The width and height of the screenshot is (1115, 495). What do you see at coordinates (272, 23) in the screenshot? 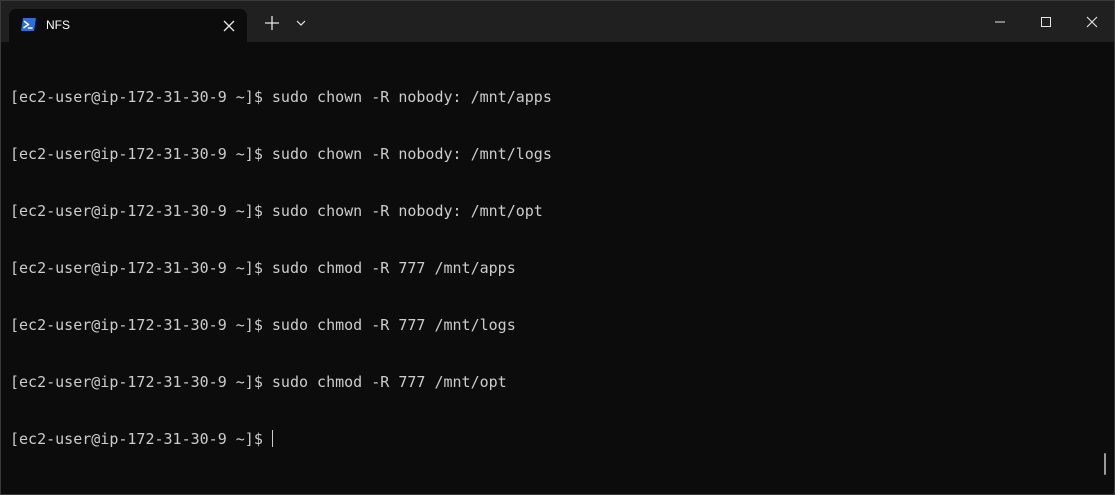
I see `new-tab-icon` at bounding box center [272, 23].